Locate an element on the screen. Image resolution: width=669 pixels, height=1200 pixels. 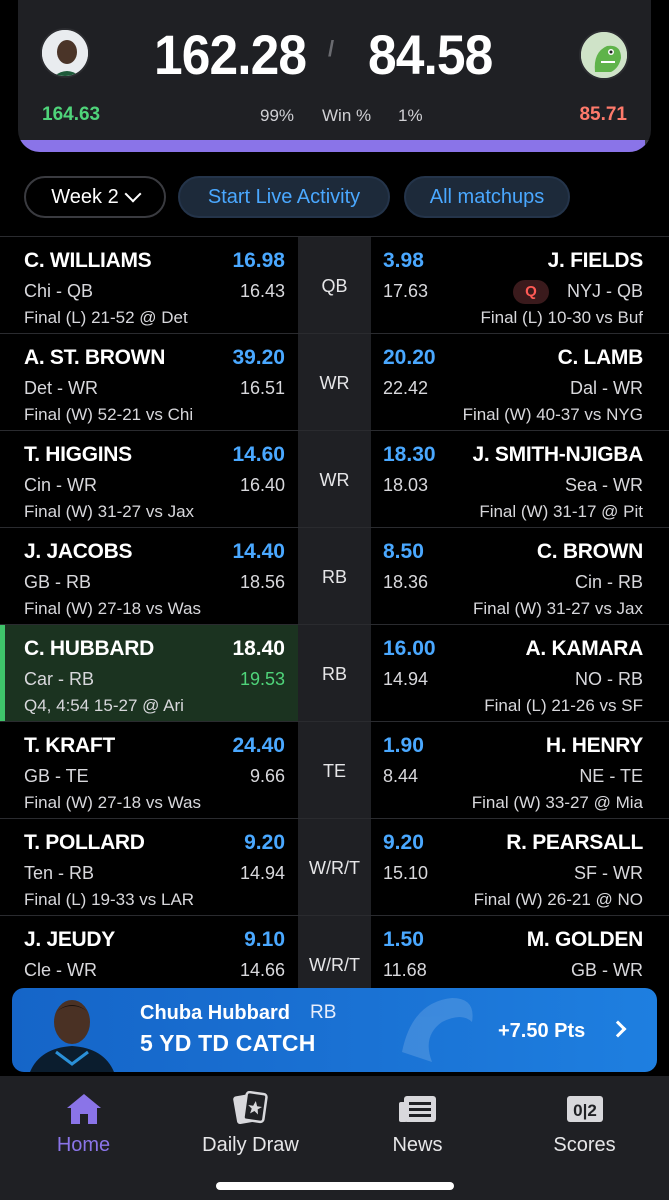
tab-news: News is located at coordinates (417, 1124).